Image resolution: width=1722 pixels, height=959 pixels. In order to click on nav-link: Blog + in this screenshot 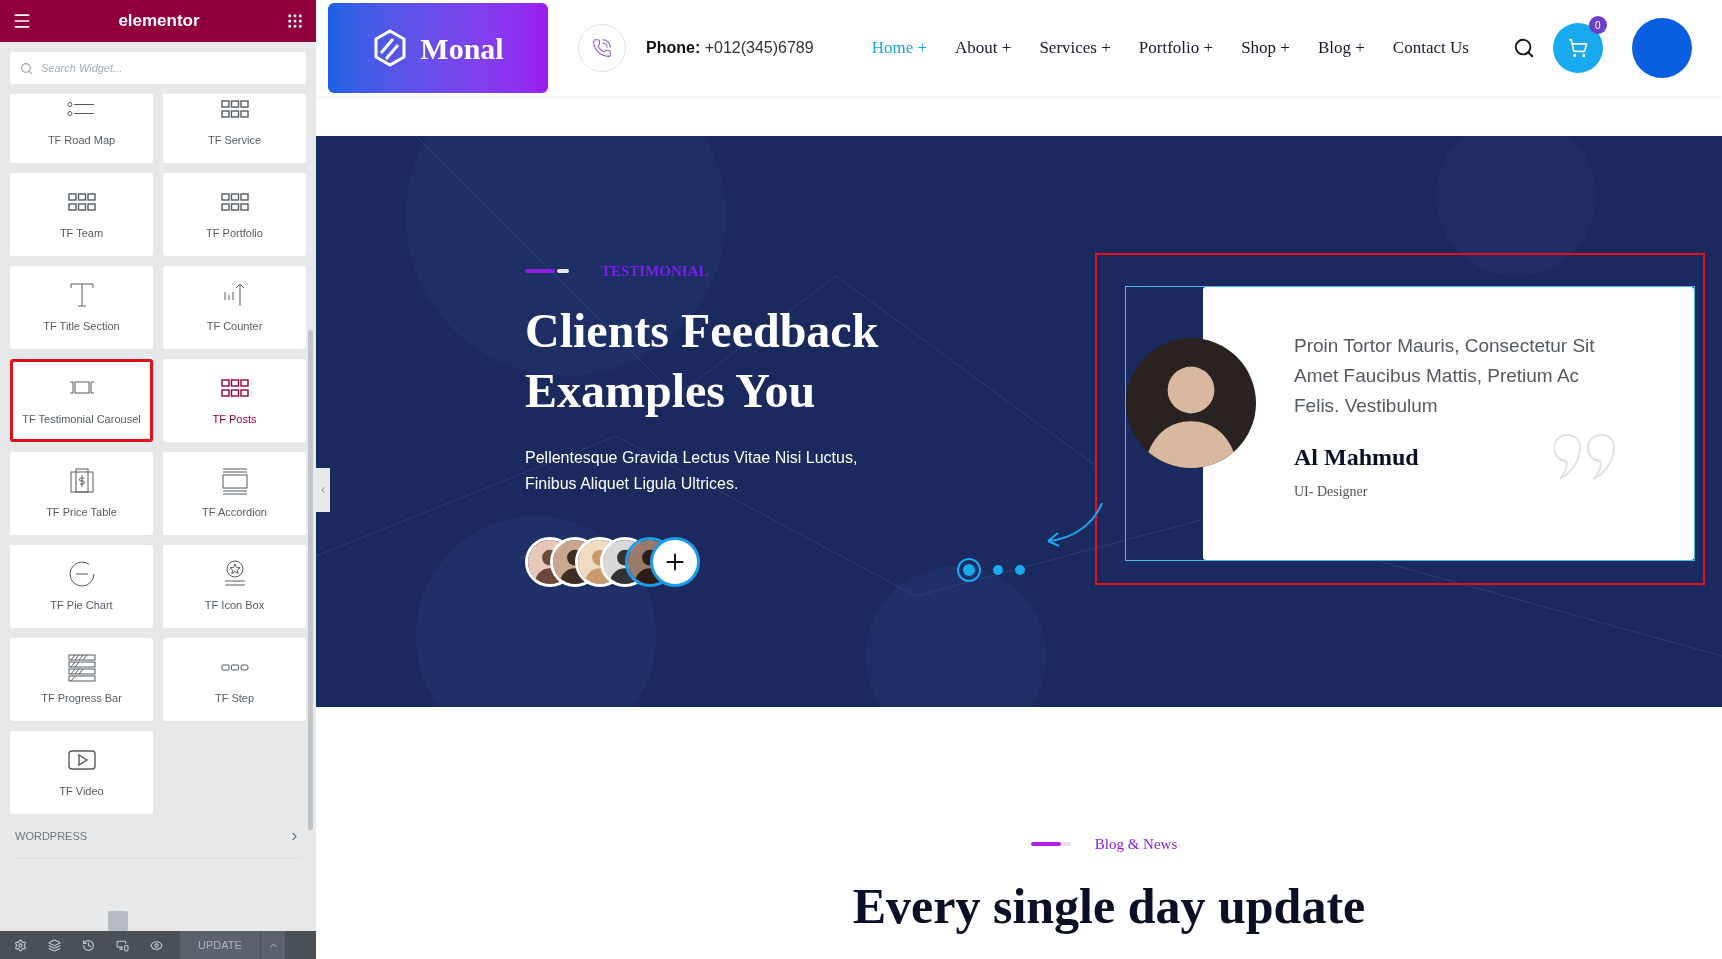, I will do `click(1341, 48)`.